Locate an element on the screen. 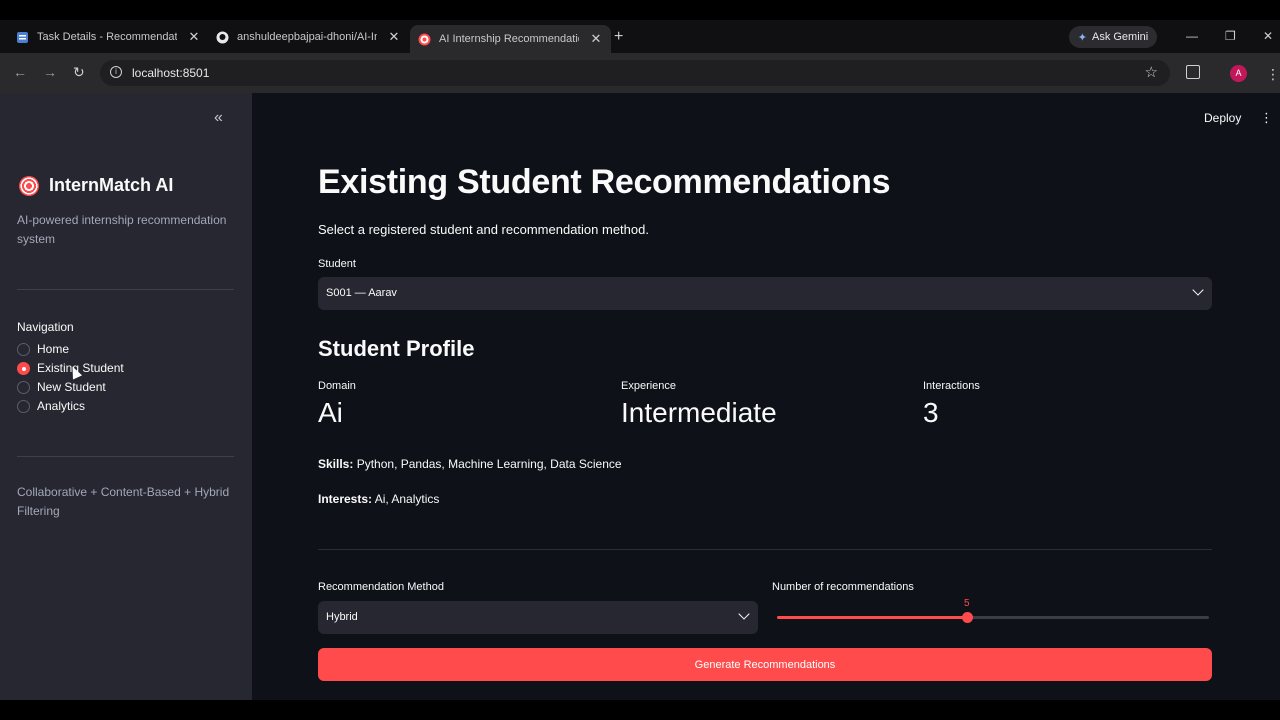  github-icon is located at coordinates (222, 37).